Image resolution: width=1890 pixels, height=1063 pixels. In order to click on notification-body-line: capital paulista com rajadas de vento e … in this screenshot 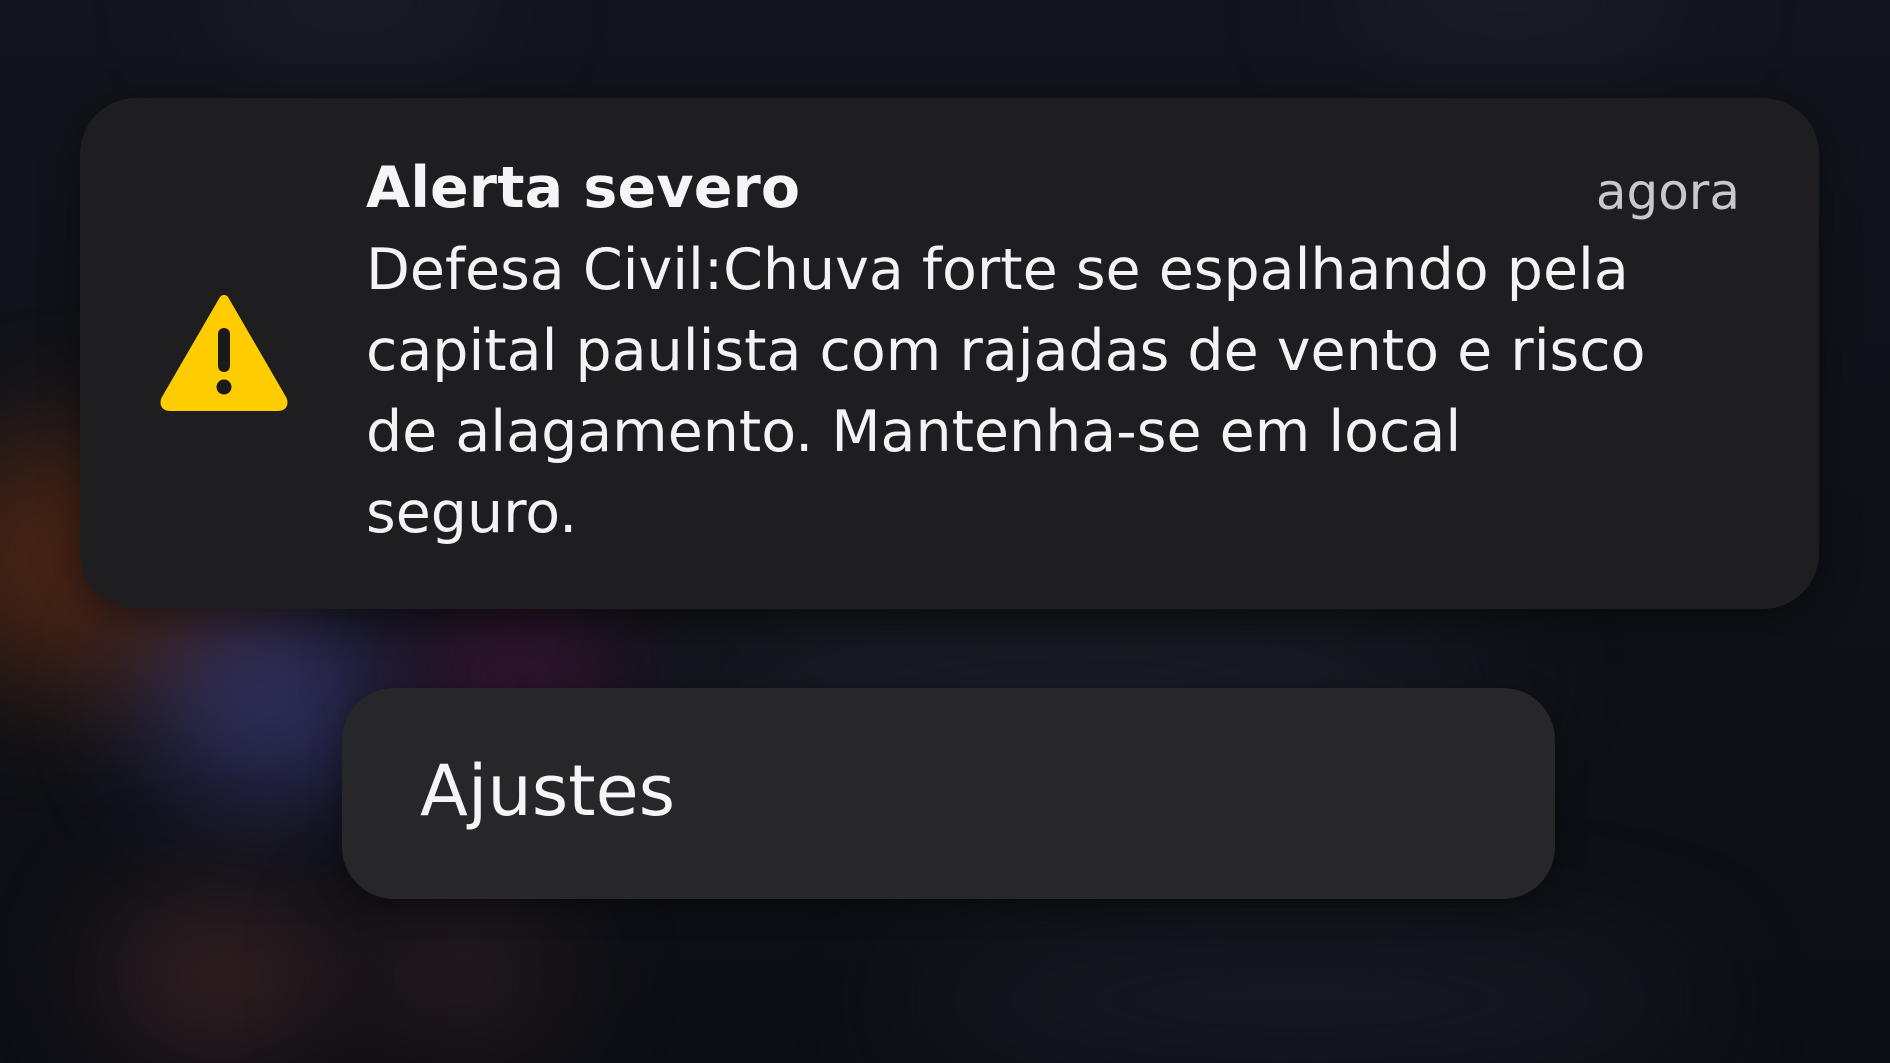, I will do `click(1006, 351)`.